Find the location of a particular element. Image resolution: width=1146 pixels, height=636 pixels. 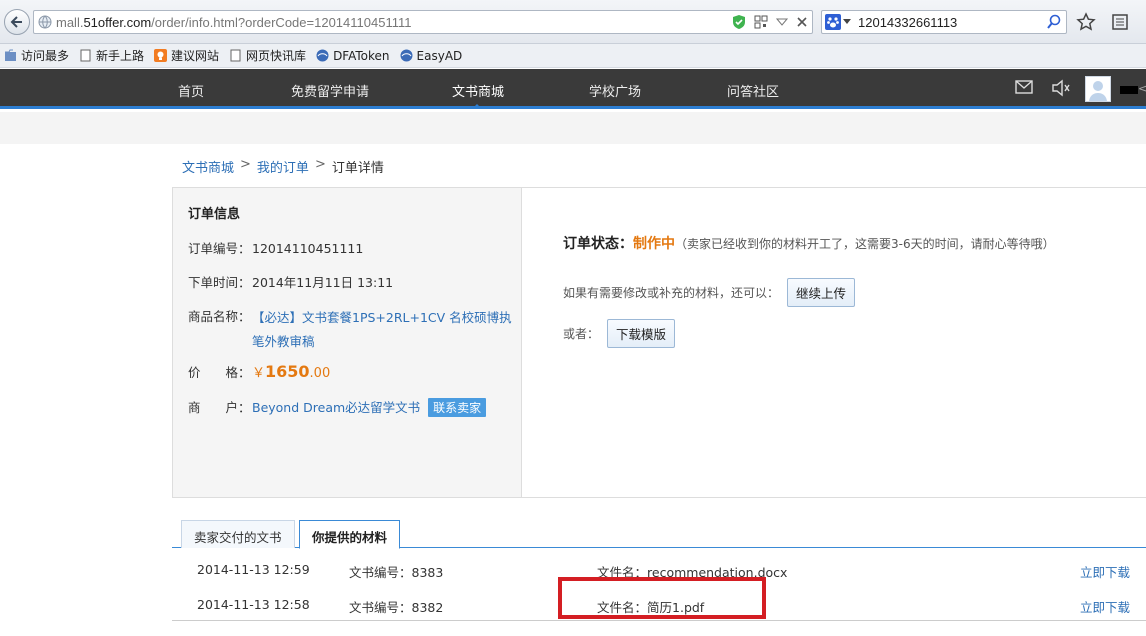

file-date: 2014-11-13 12:58 is located at coordinates (253, 604).